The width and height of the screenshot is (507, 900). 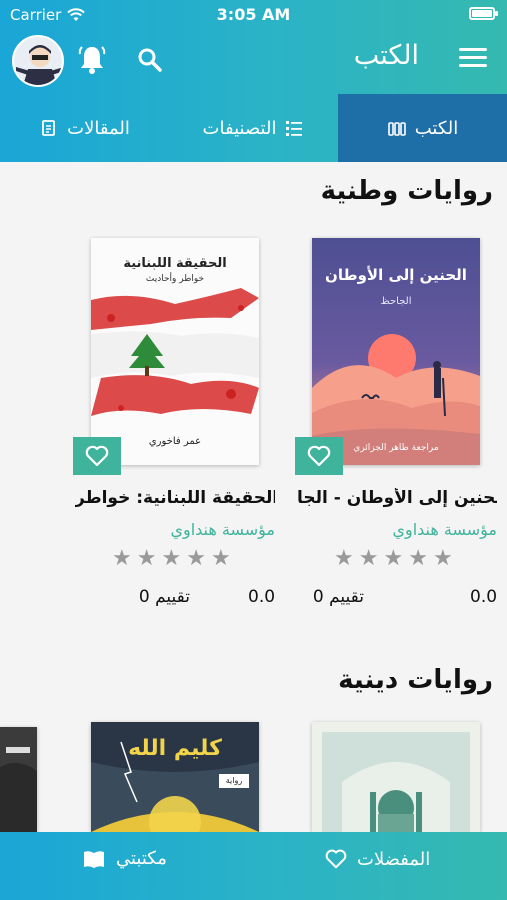 I want to click on tab-categories: التصنيفات, so click(x=253, y=128).